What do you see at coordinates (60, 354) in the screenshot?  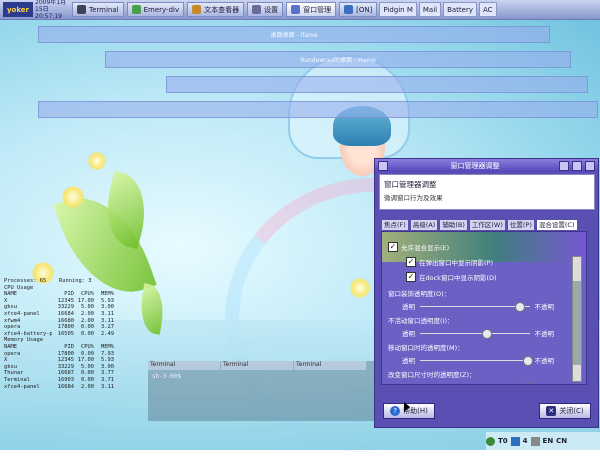 I see `conky-process-row: opera 17800 0.00 7.93` at bounding box center [60, 354].